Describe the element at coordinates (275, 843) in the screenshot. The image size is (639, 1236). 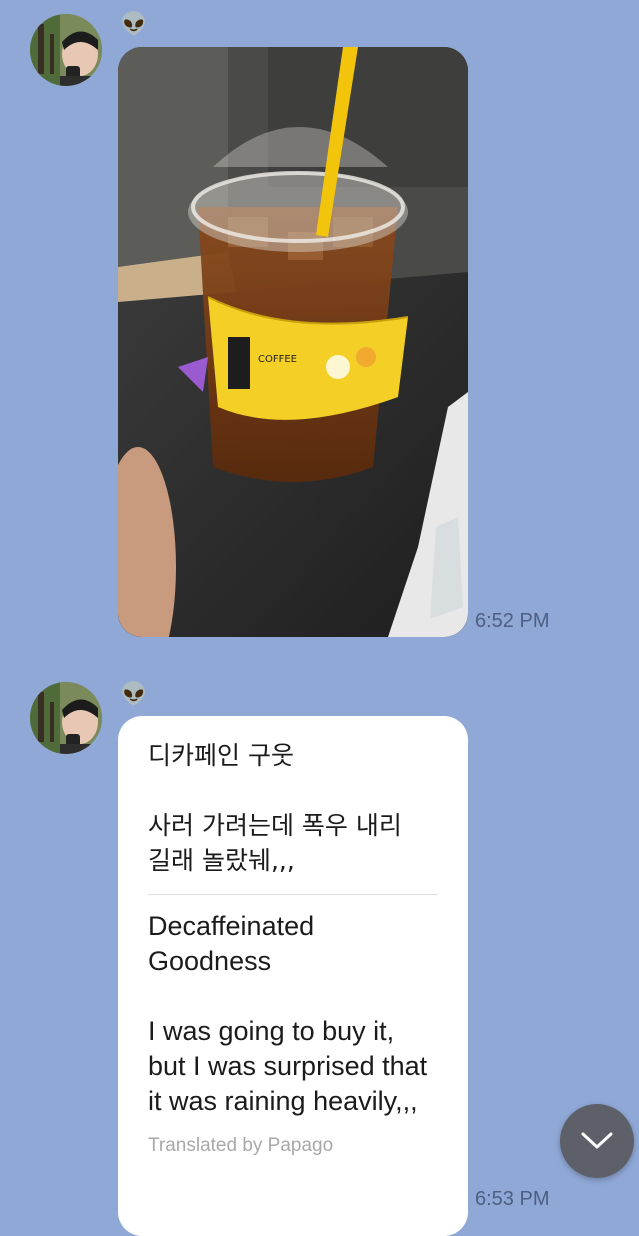
I see `original-text-line: 사러 가려는데 폭우 내리 길래 놀랐눼,,,` at that location.